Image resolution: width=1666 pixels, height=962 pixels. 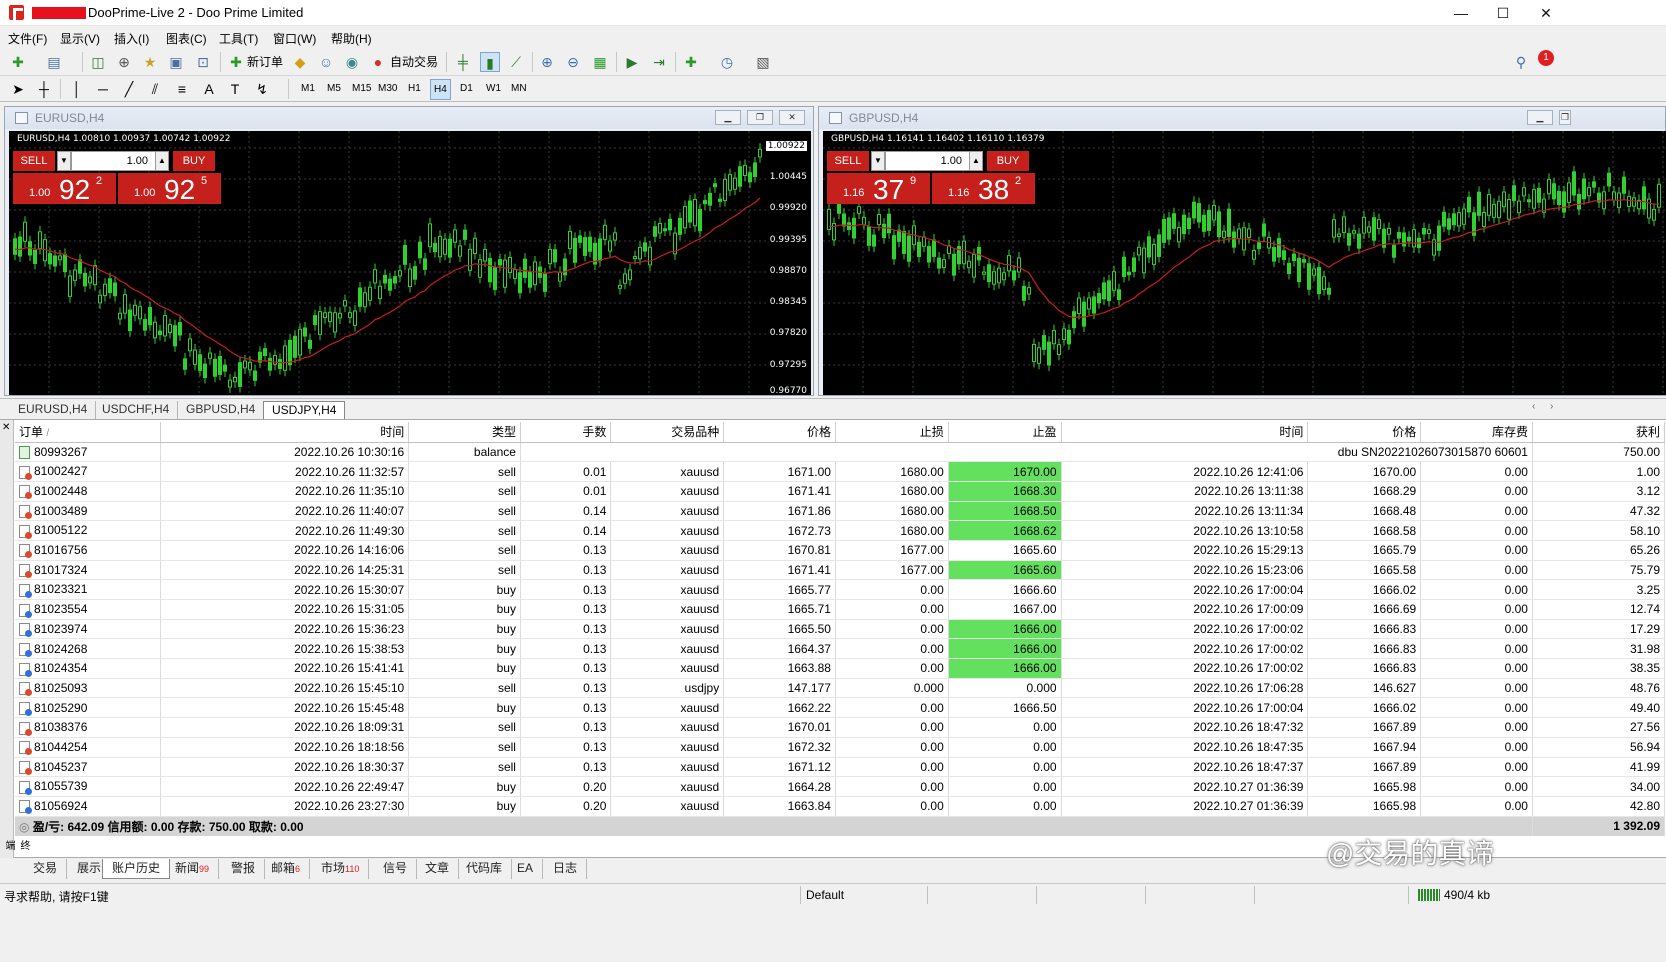 What do you see at coordinates (150, 62) in the screenshot?
I see `navigator-icon: ★` at bounding box center [150, 62].